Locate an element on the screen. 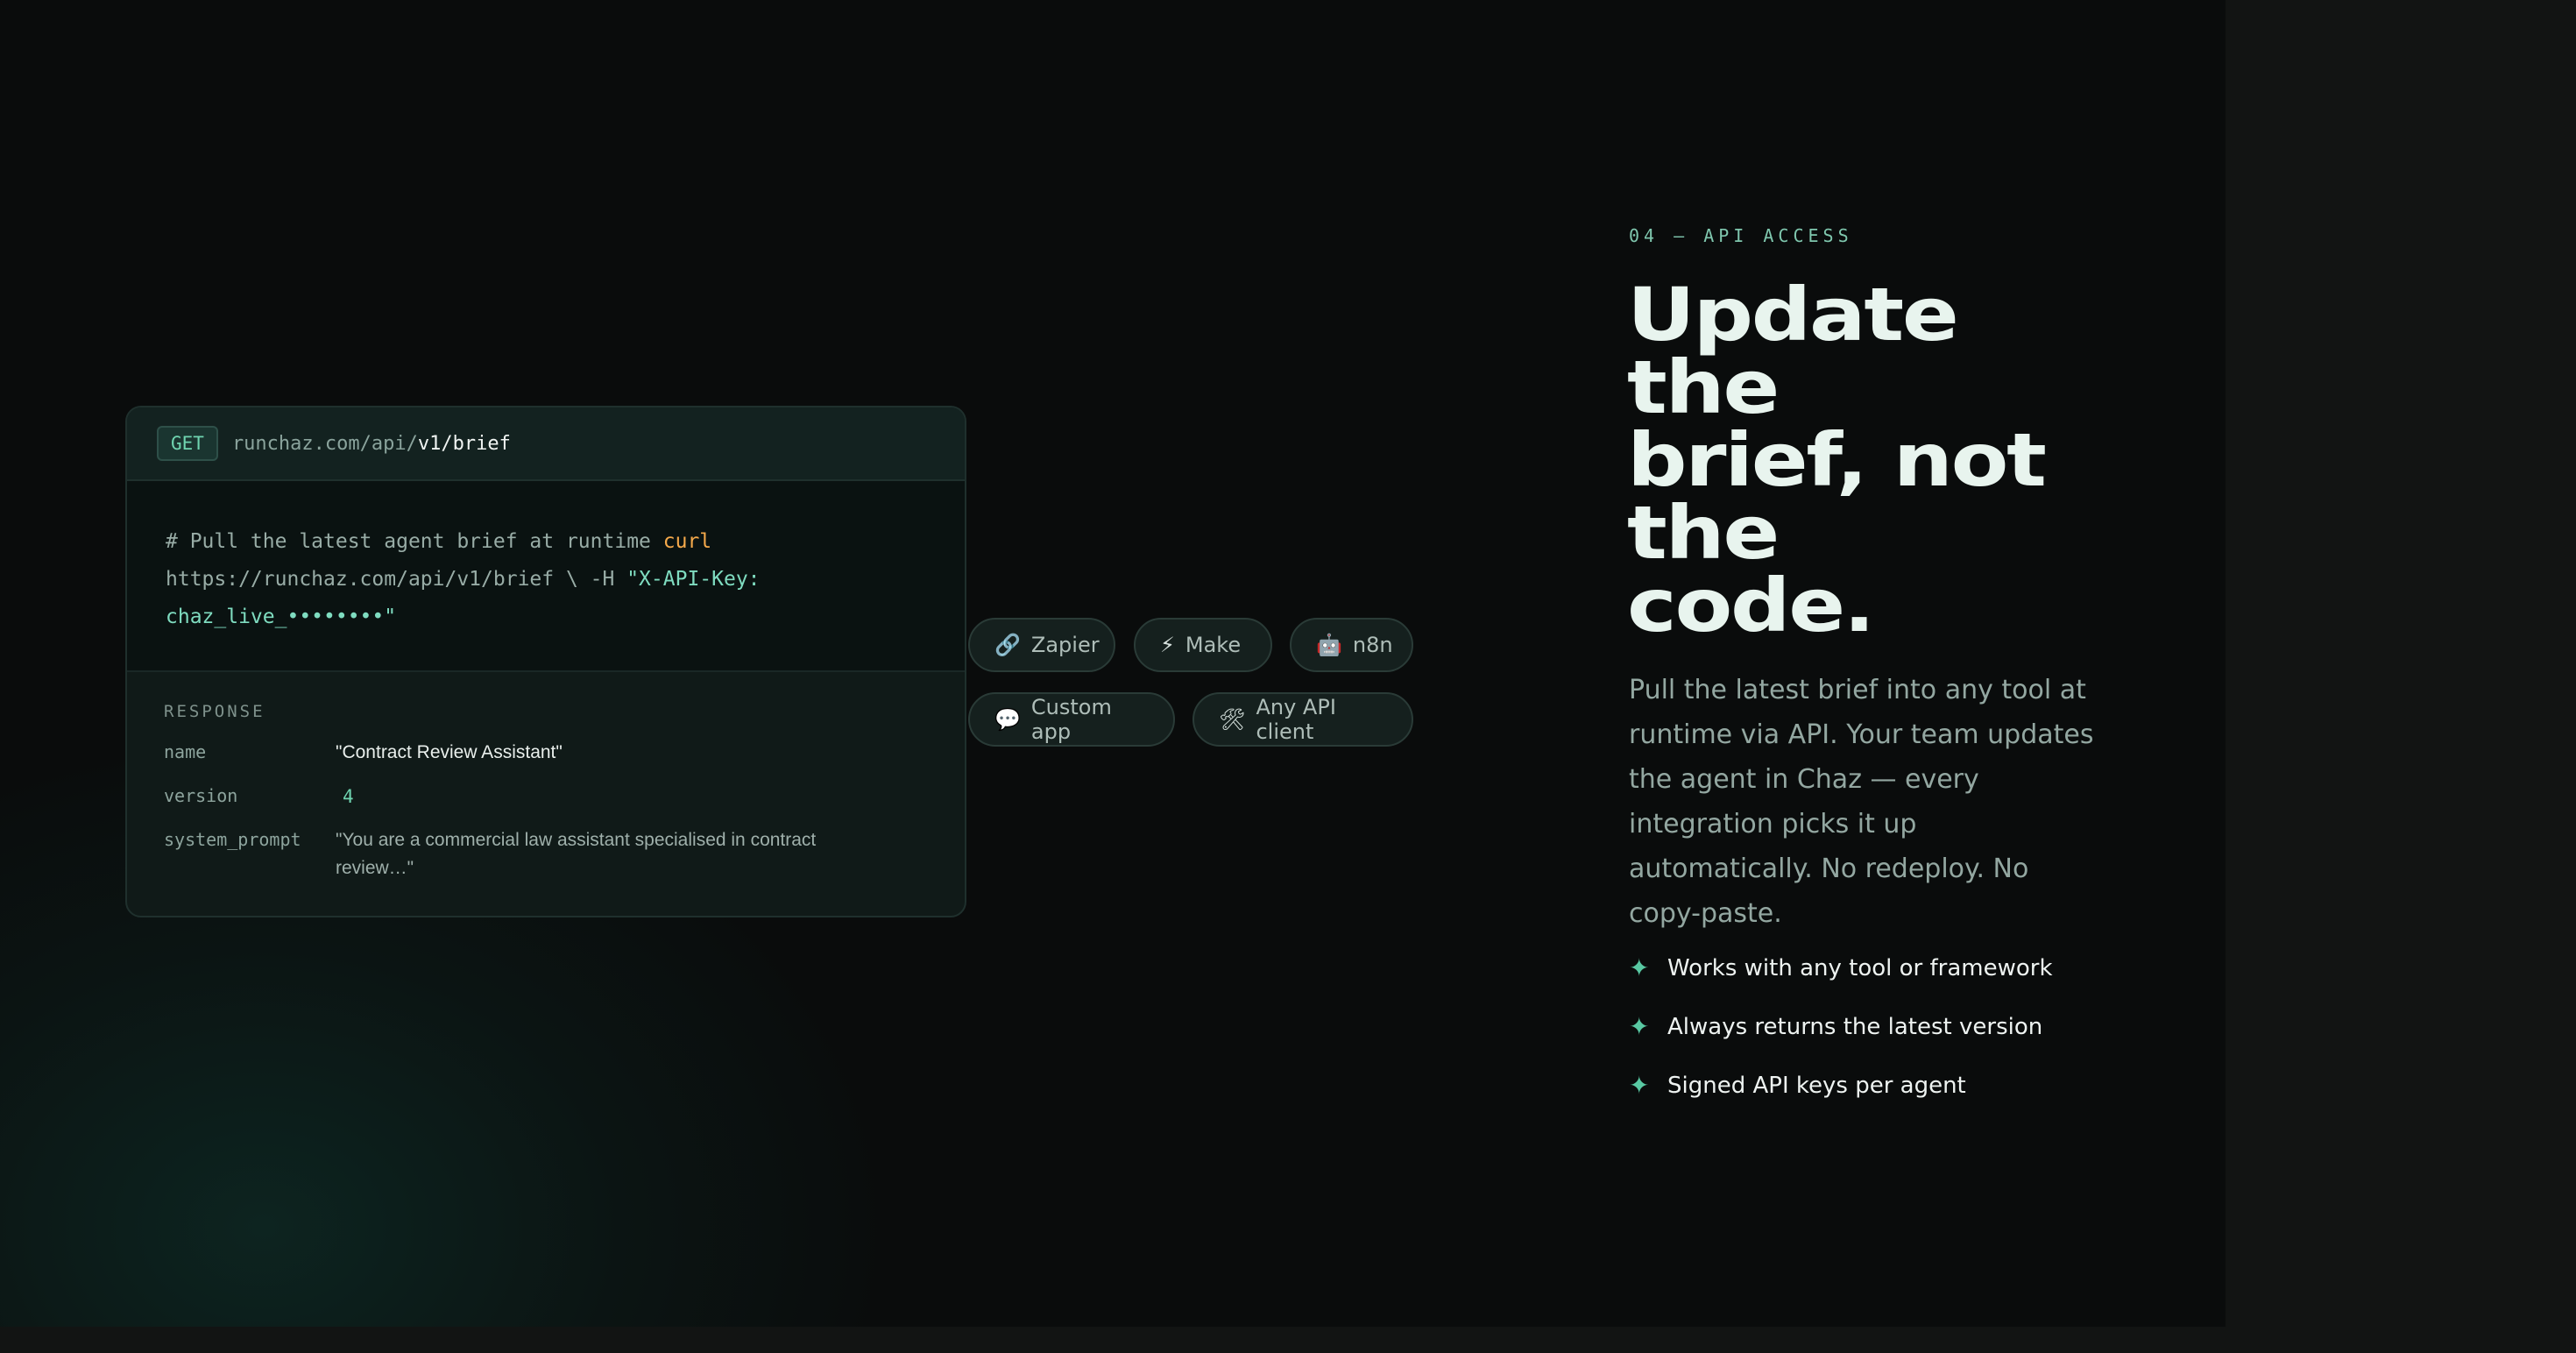 Image resolution: width=2576 pixels, height=1353 pixels. feature-text: Always returns the latest version is located at coordinates (1855, 1026).